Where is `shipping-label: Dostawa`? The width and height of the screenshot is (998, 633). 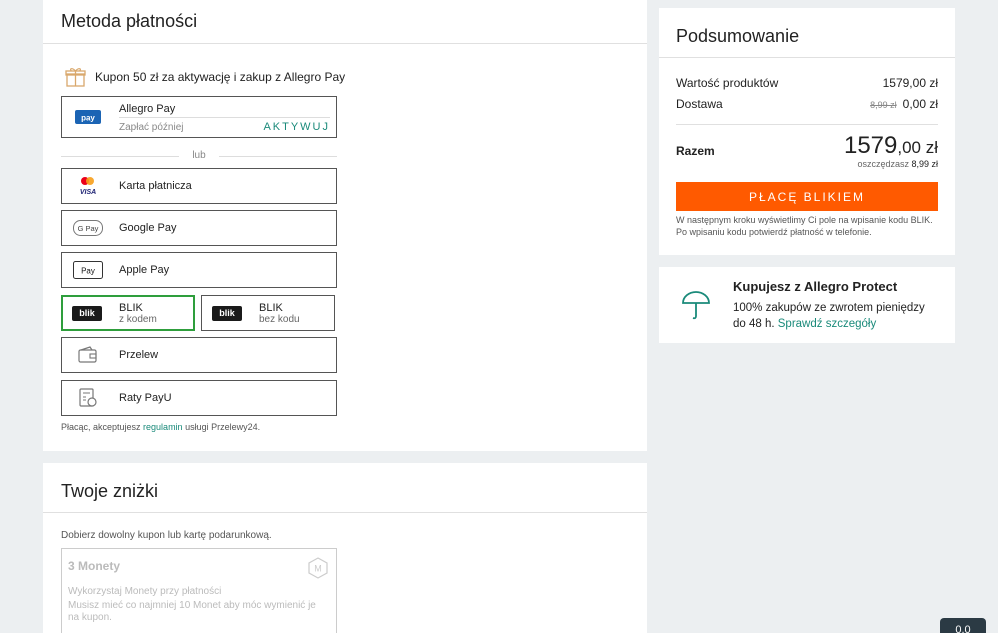
shipping-label: Dostawa is located at coordinates (699, 104).